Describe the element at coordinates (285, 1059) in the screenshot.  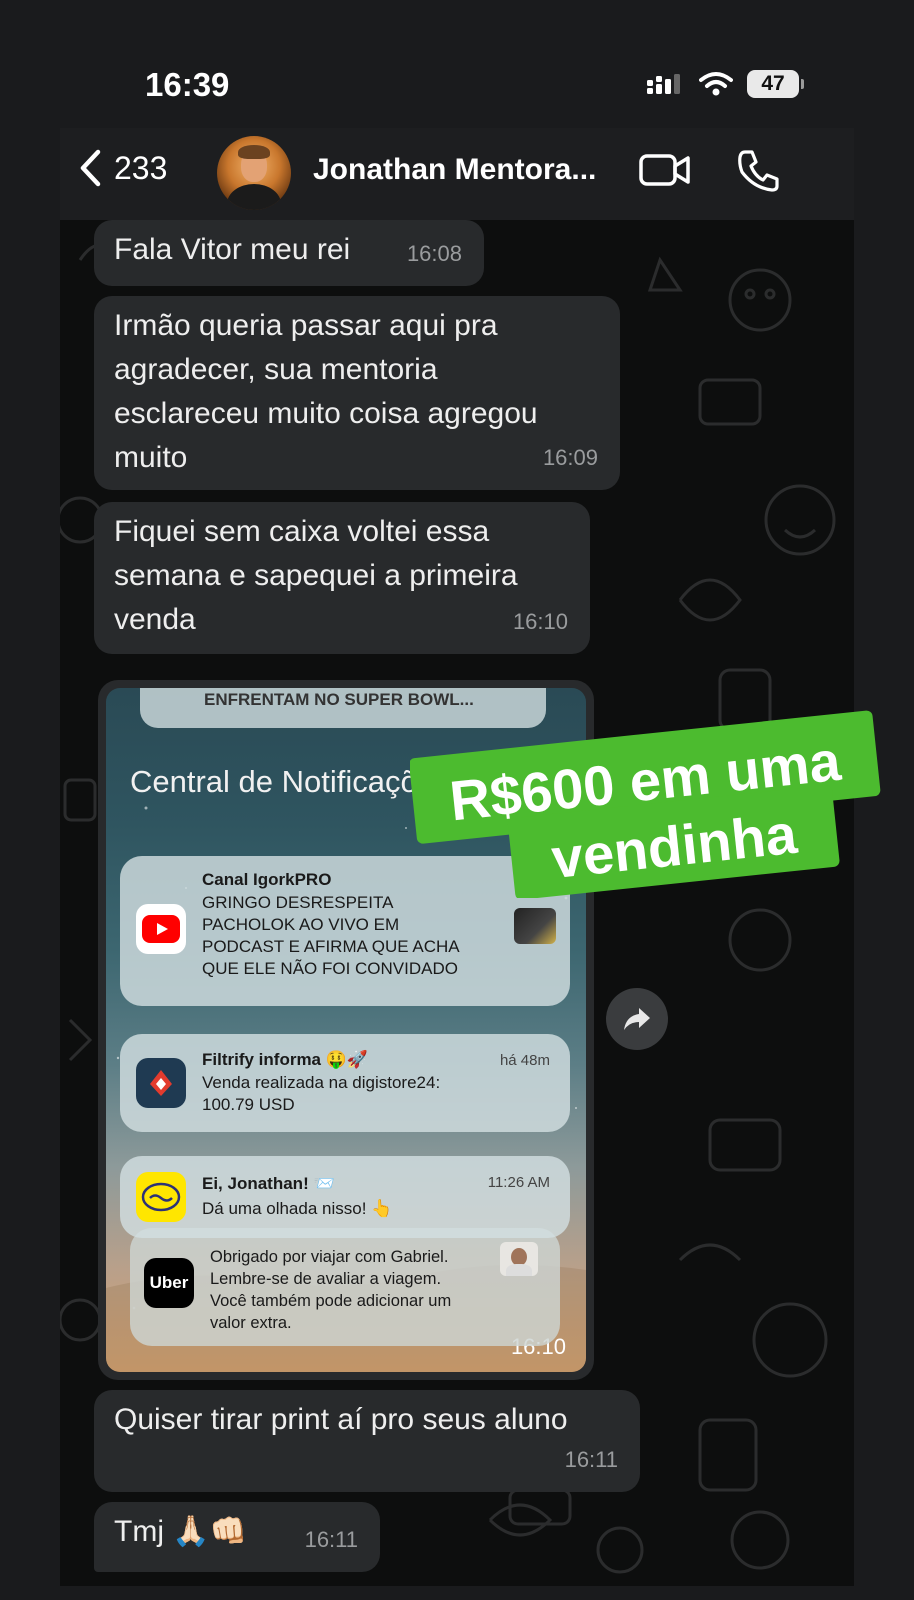
I see `notification-title: Filtrify informa 🤑🚀` at that location.